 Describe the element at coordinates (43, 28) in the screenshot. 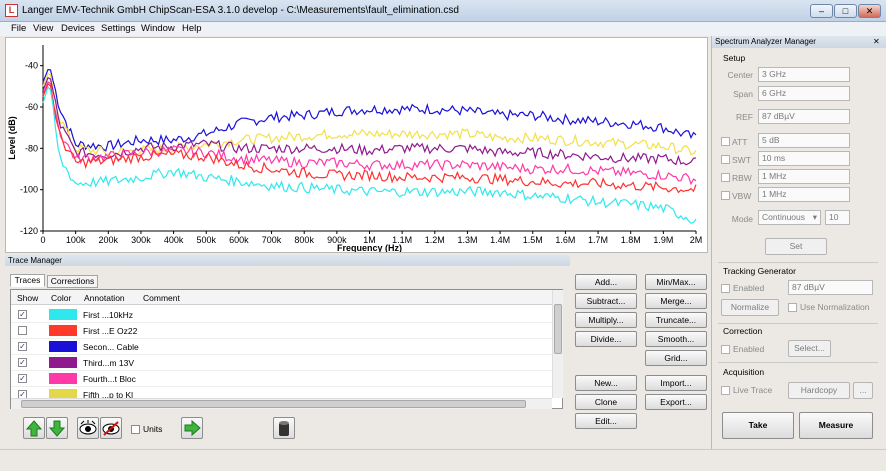

I see `menu-view: View` at that location.